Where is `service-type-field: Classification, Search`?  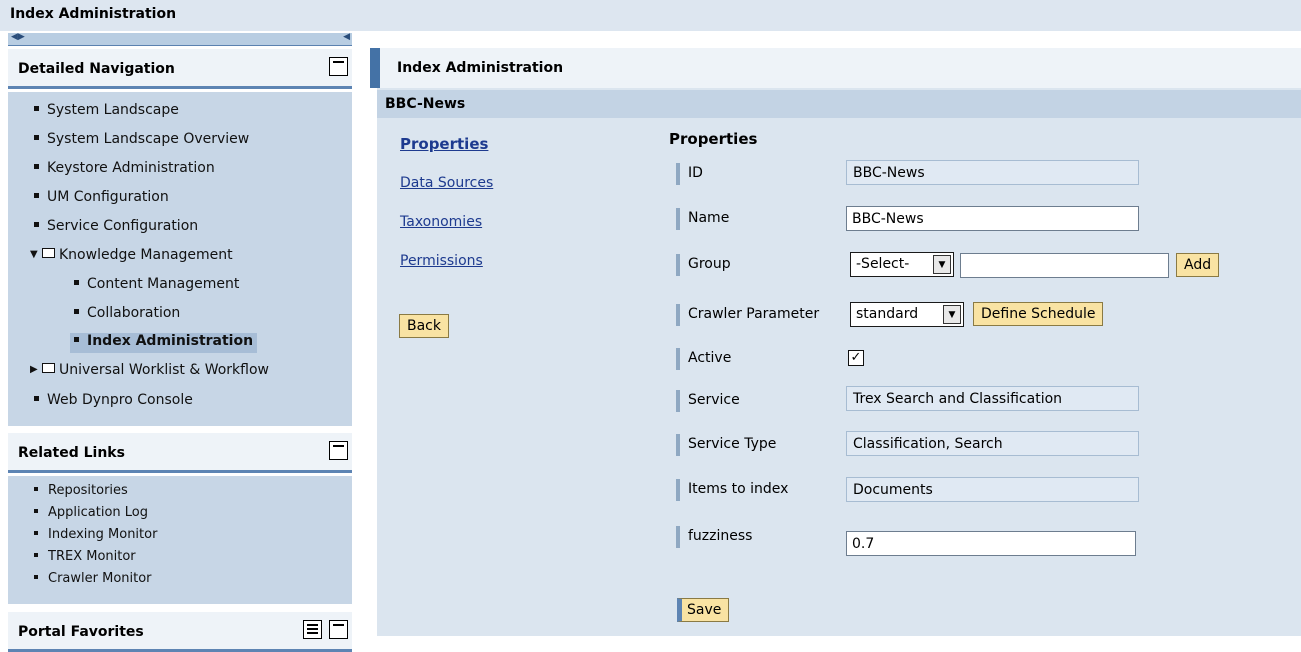
service-type-field: Classification, Search is located at coordinates (992, 443).